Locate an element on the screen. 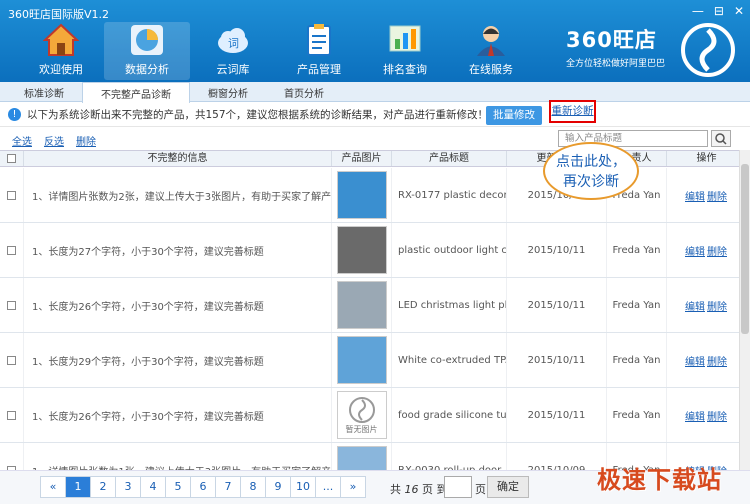 The image size is (750, 504). tab-showcase-analysis: 橱窗分析 is located at coordinates (228, 91).